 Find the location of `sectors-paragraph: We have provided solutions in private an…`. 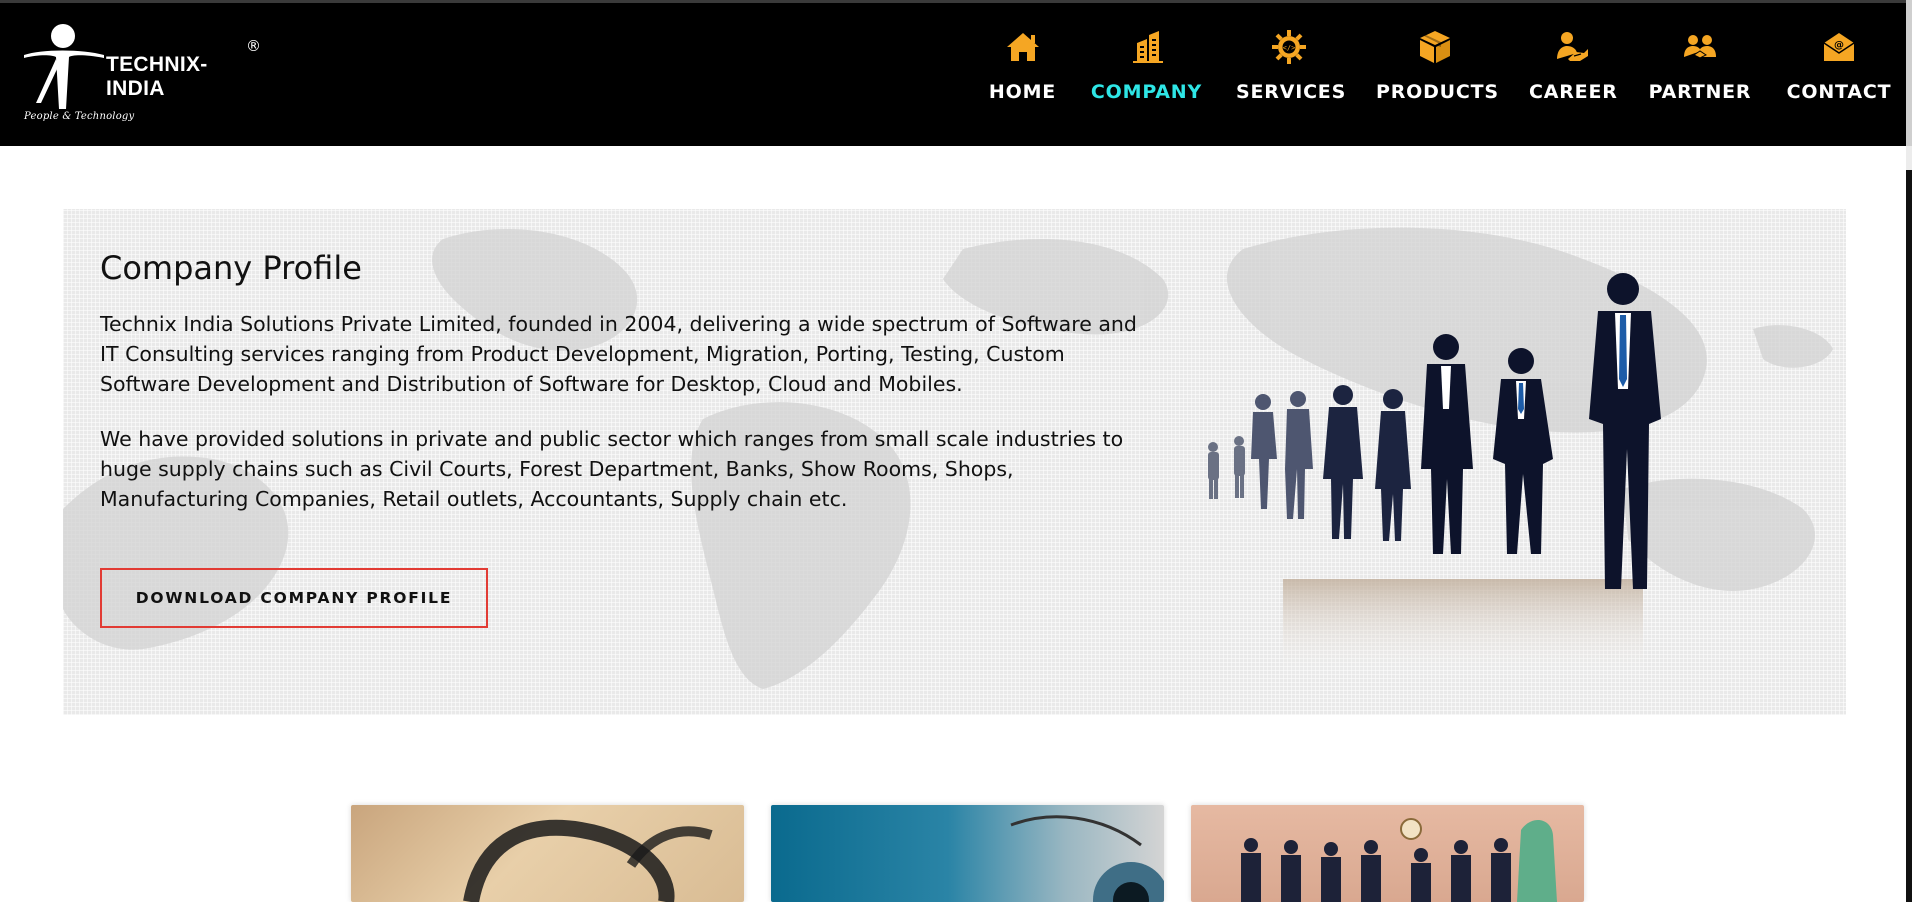

sectors-paragraph: We have provided solutions in private an… is located at coordinates (612, 469).